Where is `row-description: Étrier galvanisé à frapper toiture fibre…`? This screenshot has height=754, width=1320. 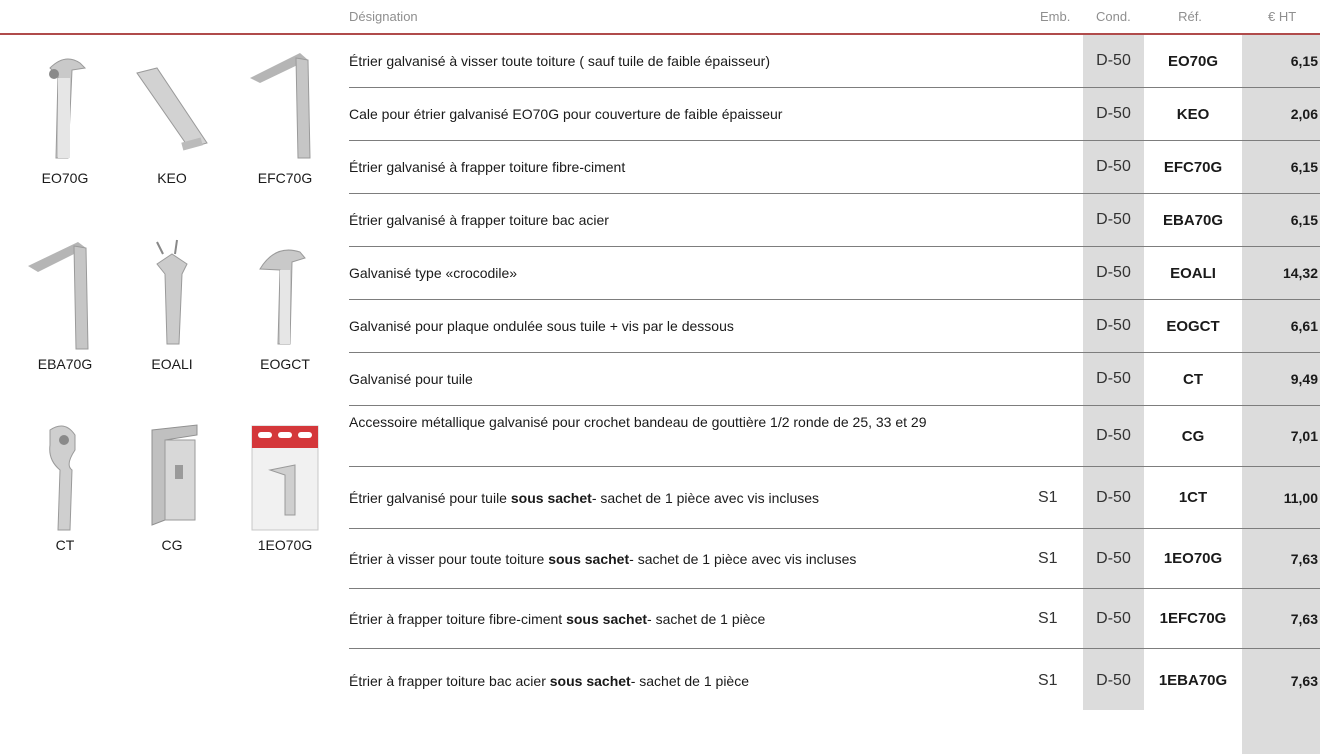 row-description: Étrier galvanisé à frapper toiture fibre… is located at coordinates (487, 167).